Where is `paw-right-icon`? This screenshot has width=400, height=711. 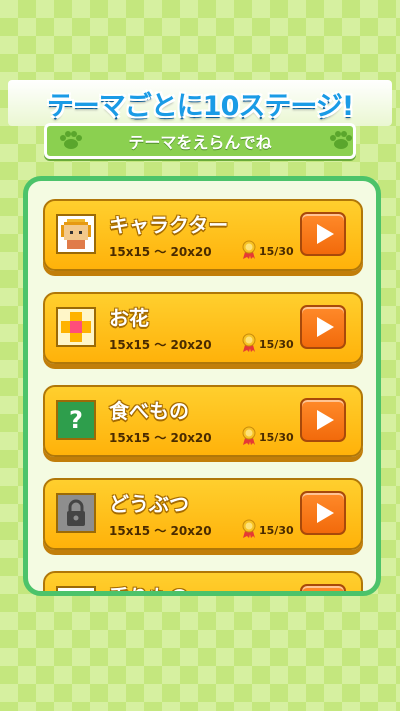 paw-right-icon is located at coordinates (341, 140).